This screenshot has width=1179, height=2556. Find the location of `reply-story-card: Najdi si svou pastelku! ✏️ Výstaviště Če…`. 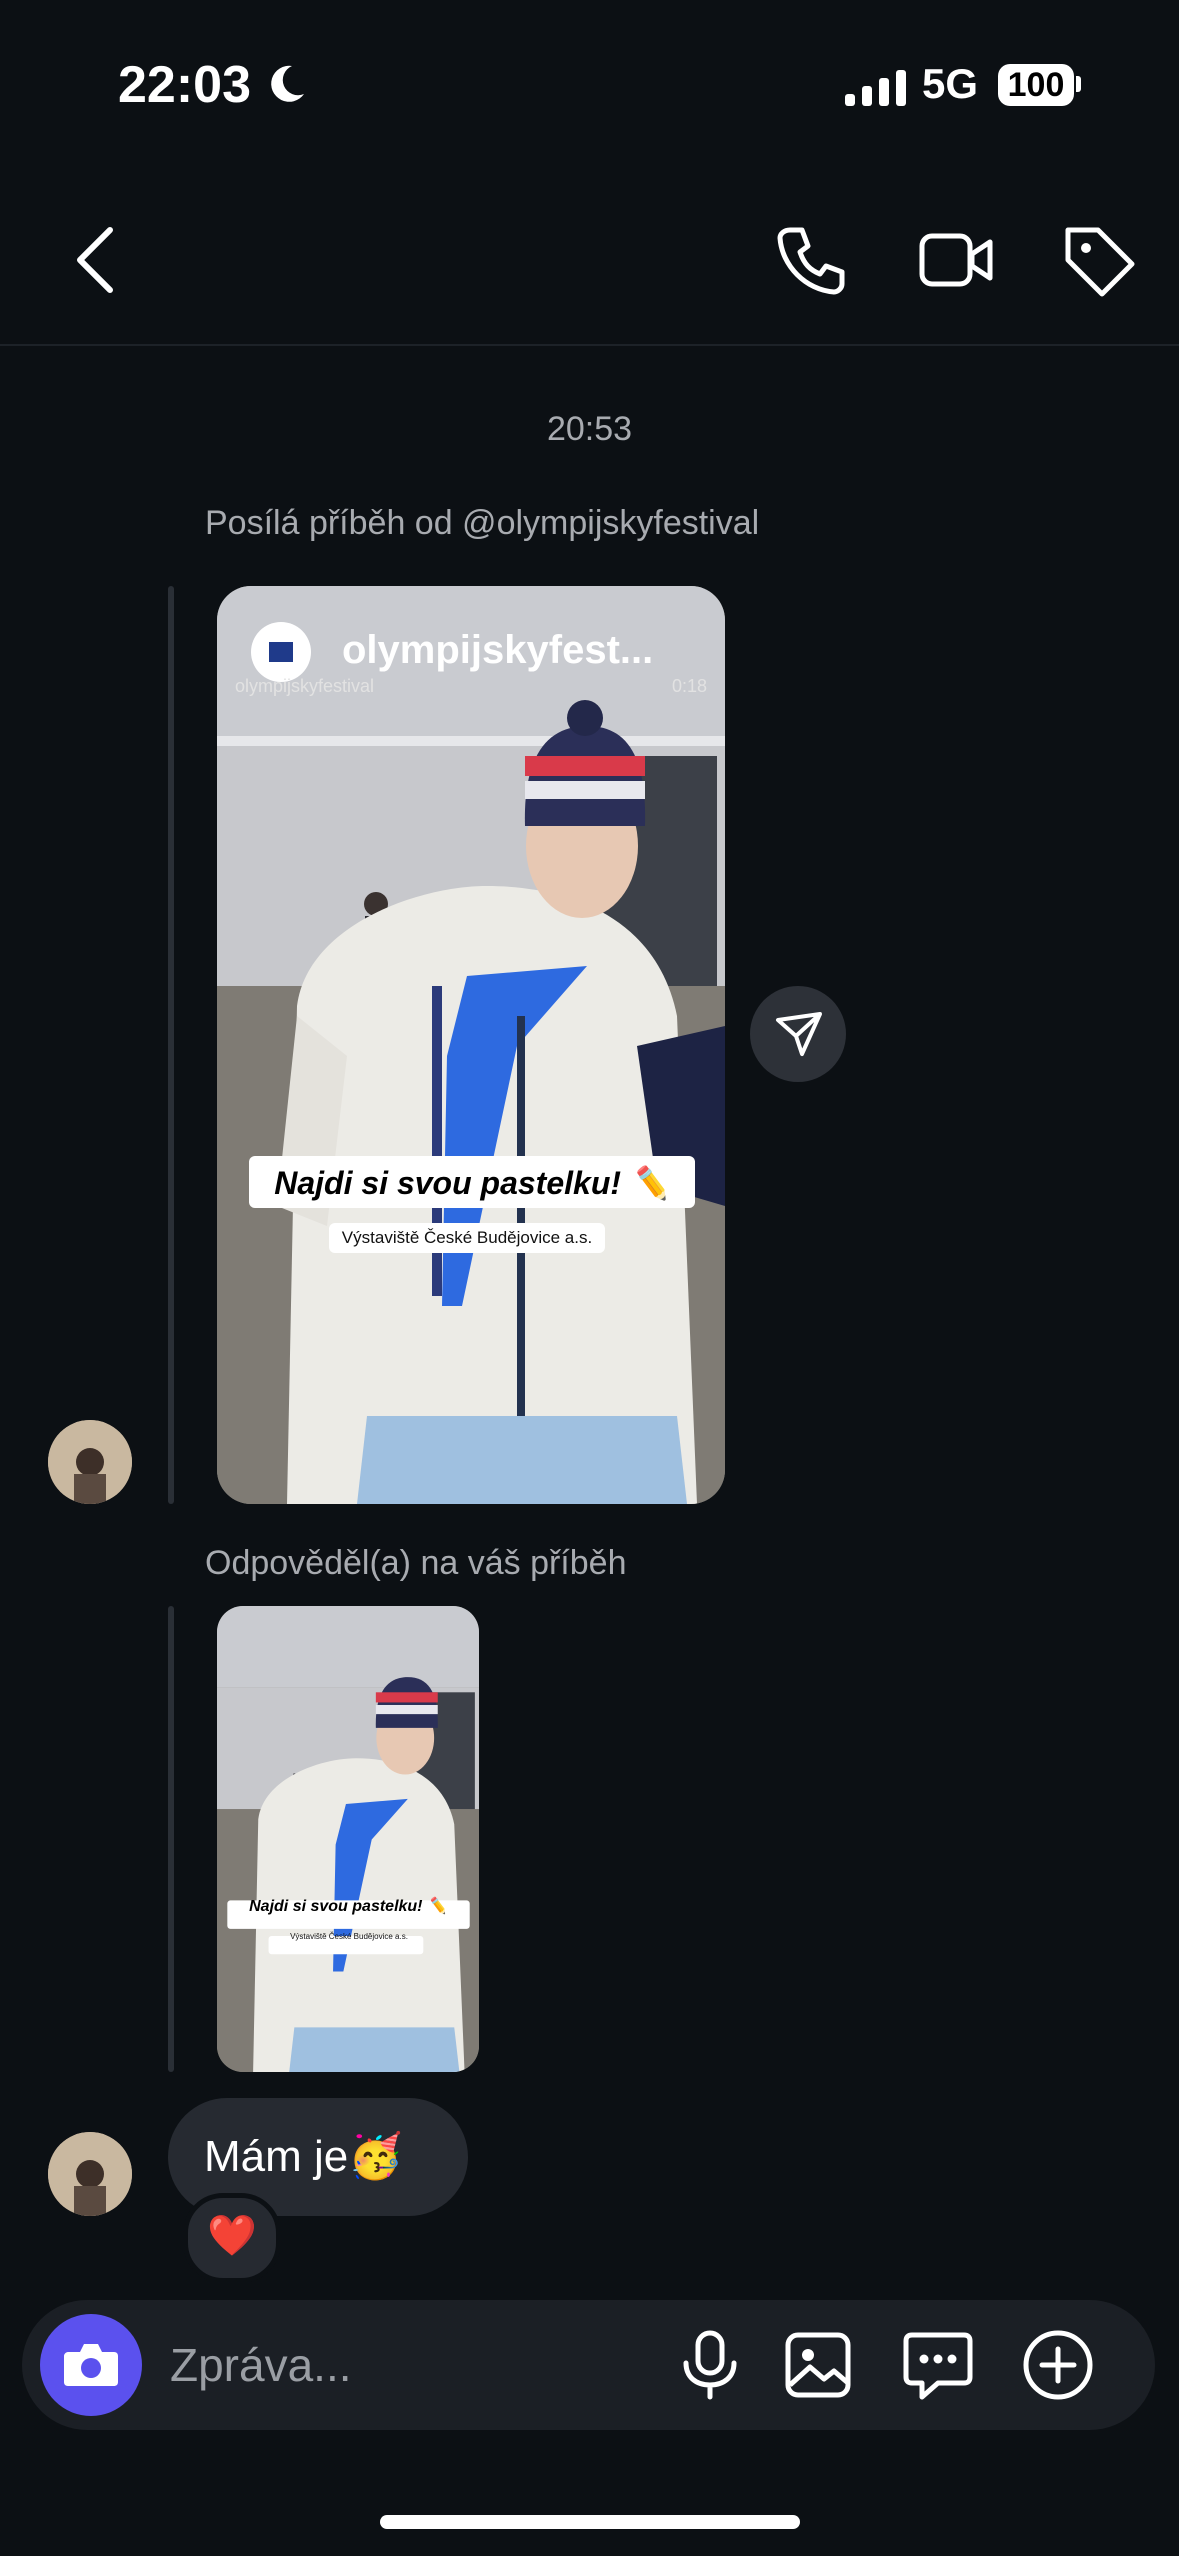

reply-story-card: Najdi si svou pastelku! ✏️ Výstaviště Če… is located at coordinates (348, 1839).